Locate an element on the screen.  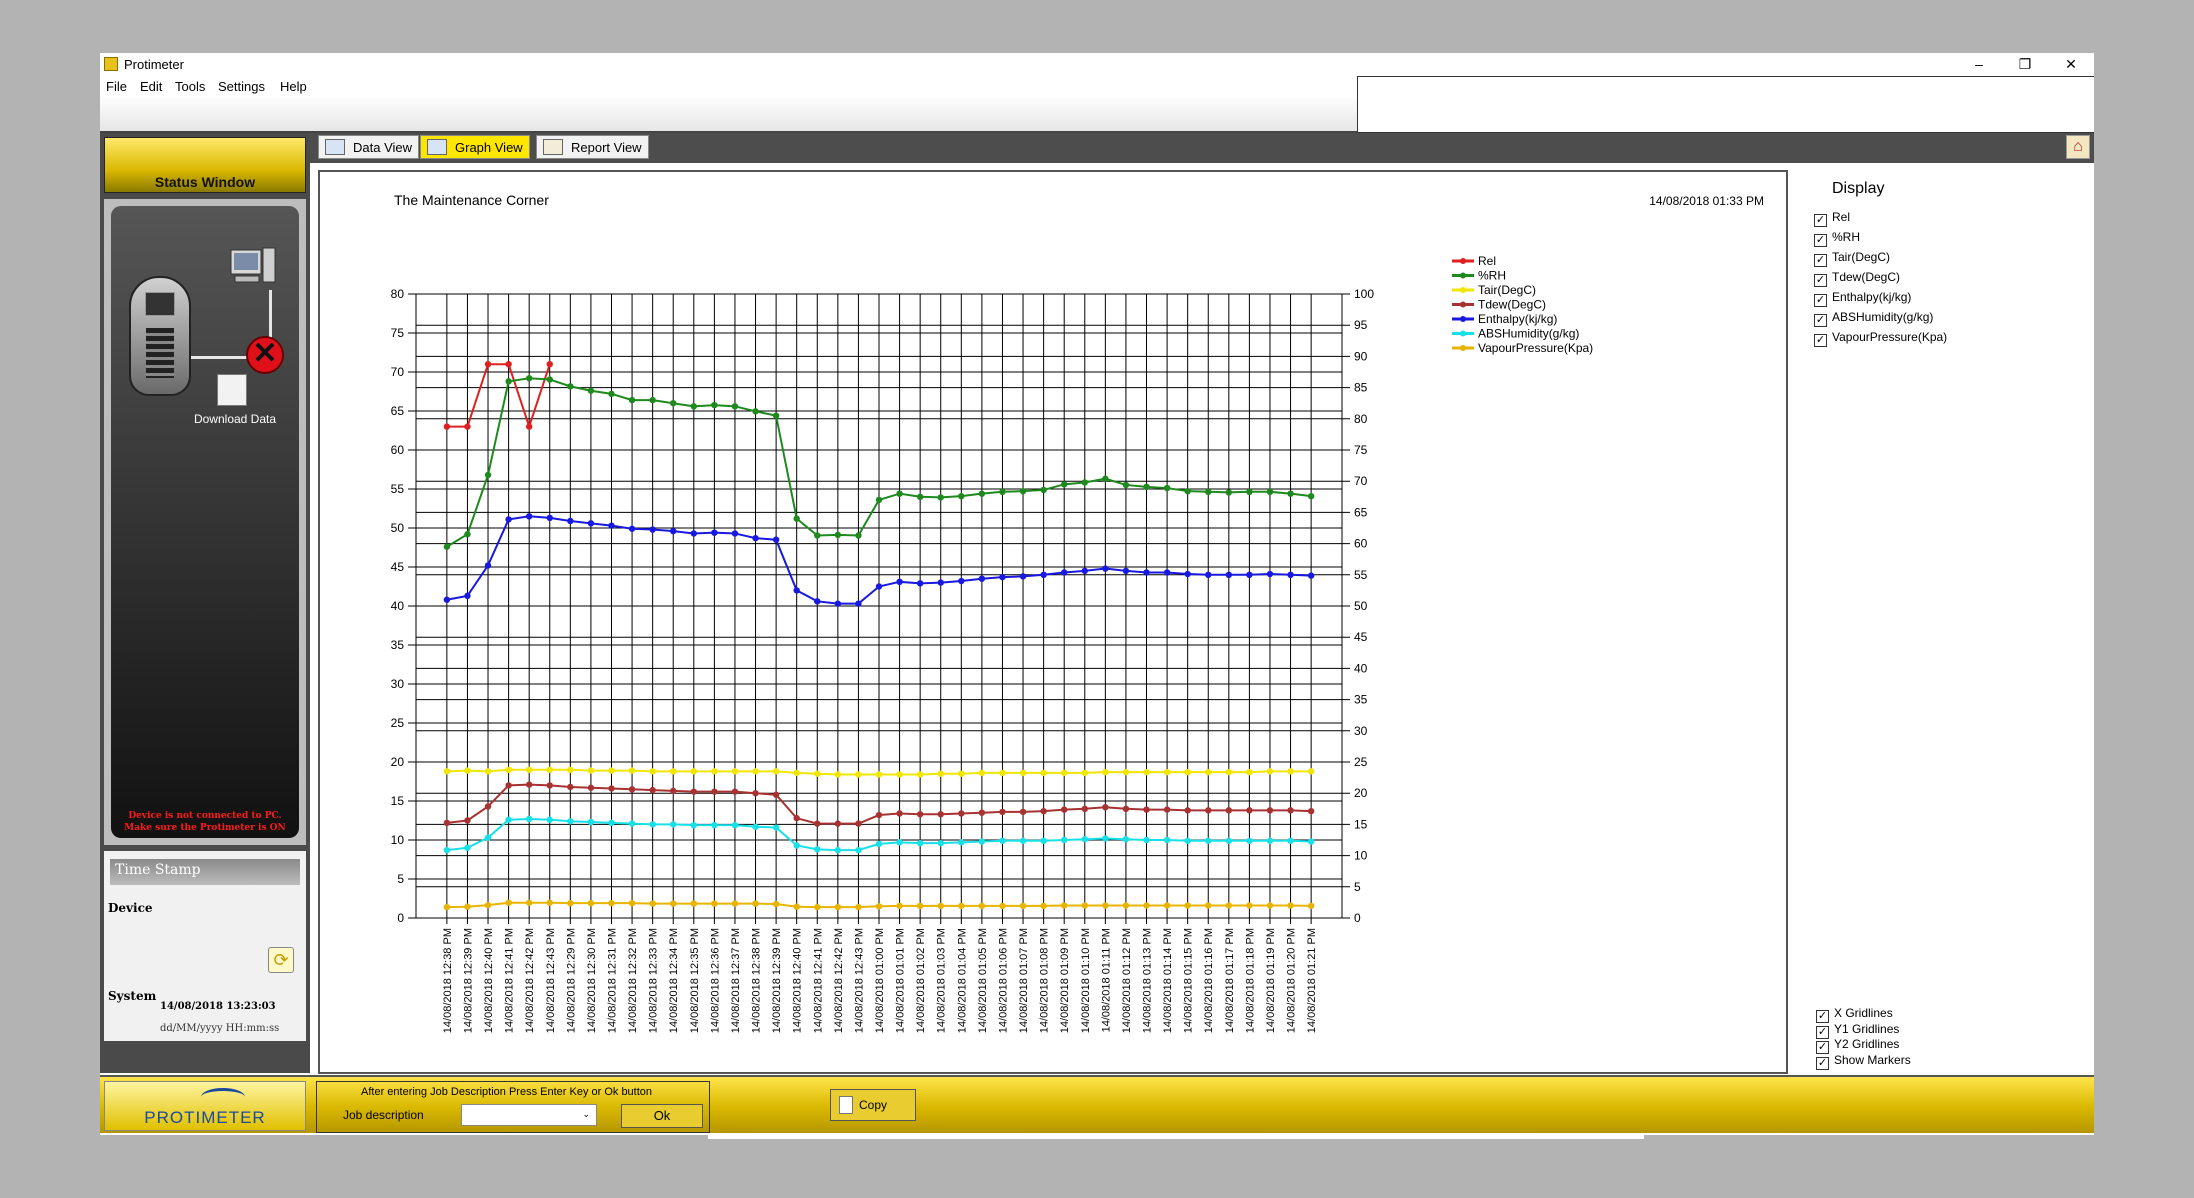
series-toggle-rel: ✓ Rel is located at coordinates (1832, 218).